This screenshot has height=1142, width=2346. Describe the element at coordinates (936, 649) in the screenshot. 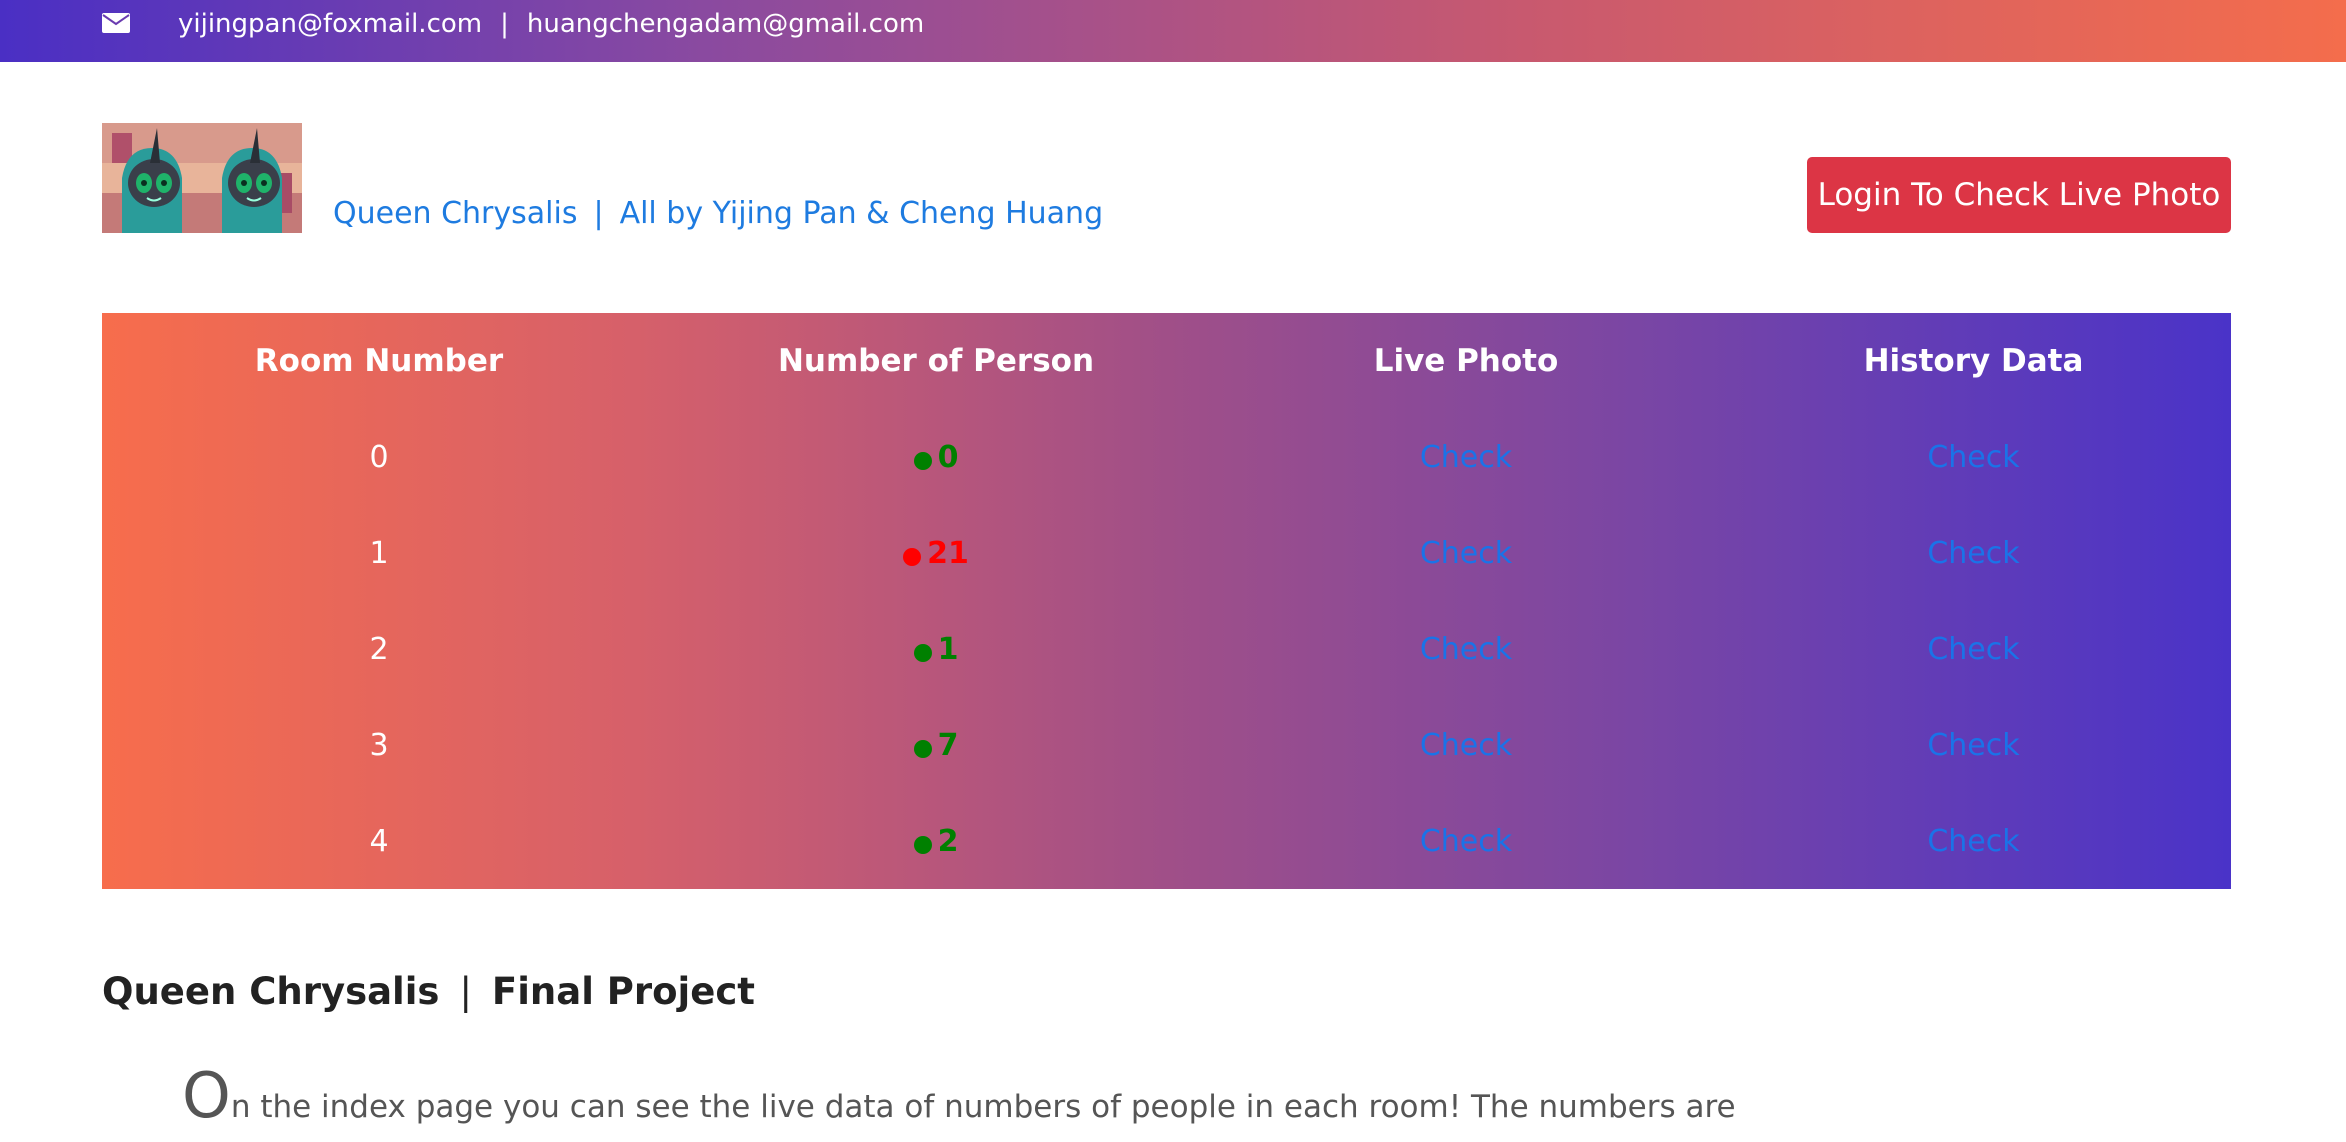

I see `person-count: 1` at that location.